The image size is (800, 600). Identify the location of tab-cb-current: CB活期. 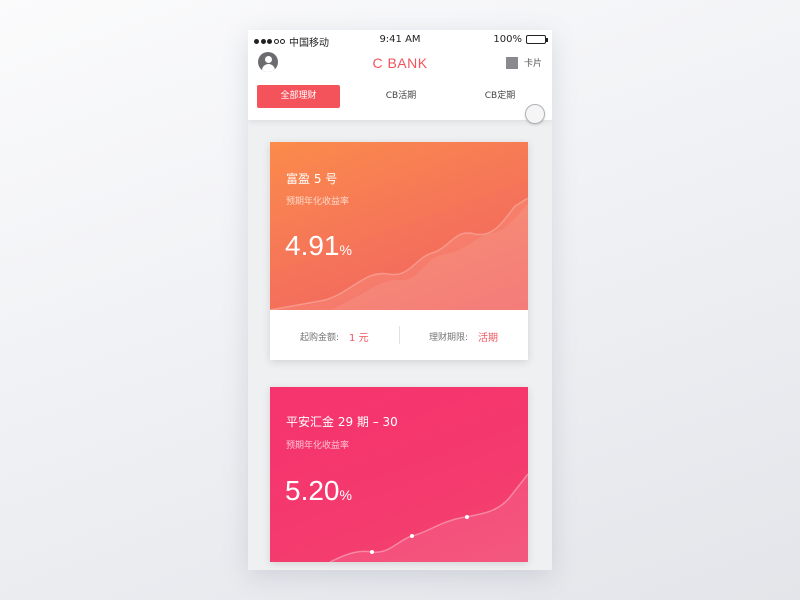
(401, 96).